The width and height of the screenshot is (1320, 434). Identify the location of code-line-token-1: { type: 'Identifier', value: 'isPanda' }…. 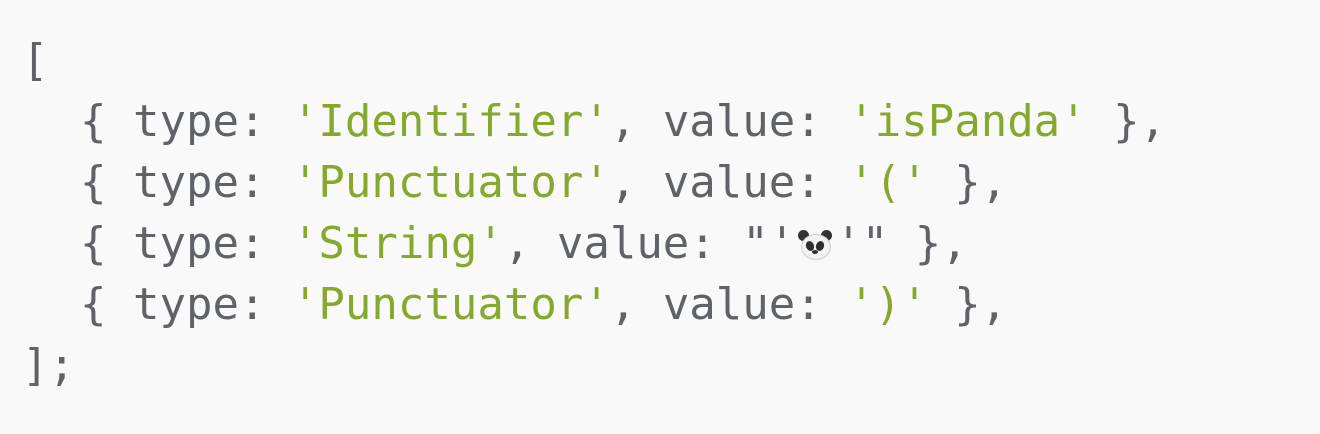
(594, 121).